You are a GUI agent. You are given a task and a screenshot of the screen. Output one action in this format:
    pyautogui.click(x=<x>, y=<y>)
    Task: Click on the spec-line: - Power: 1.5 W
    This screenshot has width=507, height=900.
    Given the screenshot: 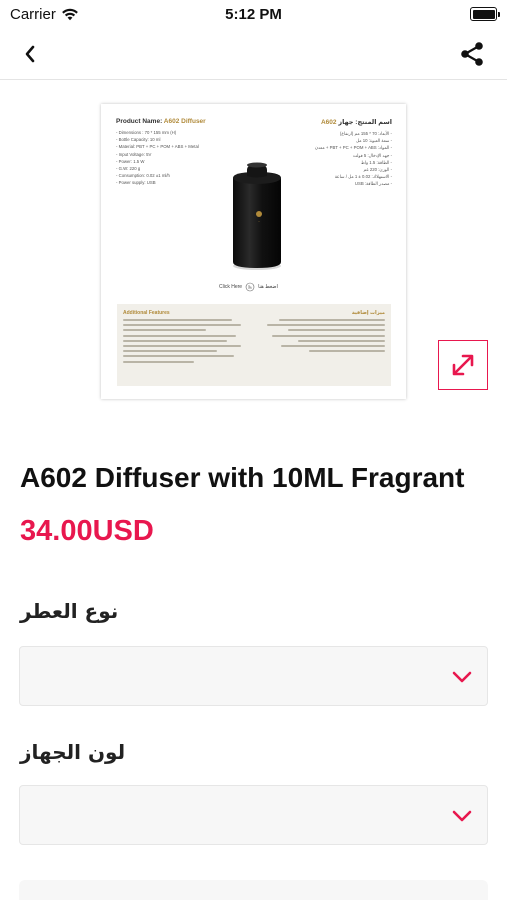 What is the action you would take?
    pyautogui.click(x=130, y=161)
    